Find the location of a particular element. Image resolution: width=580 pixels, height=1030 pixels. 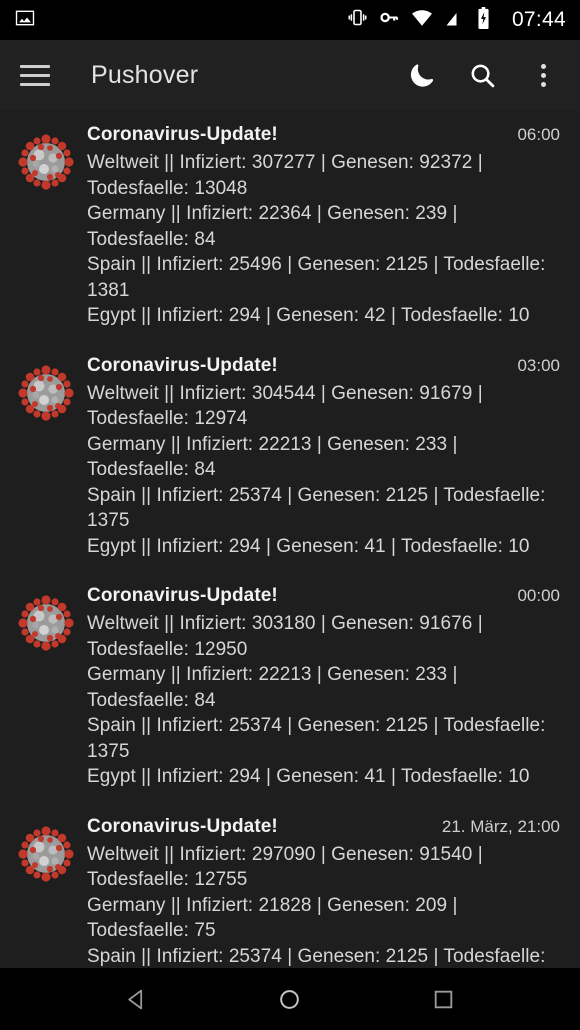

battery-charging-icon is located at coordinates (483, 20).